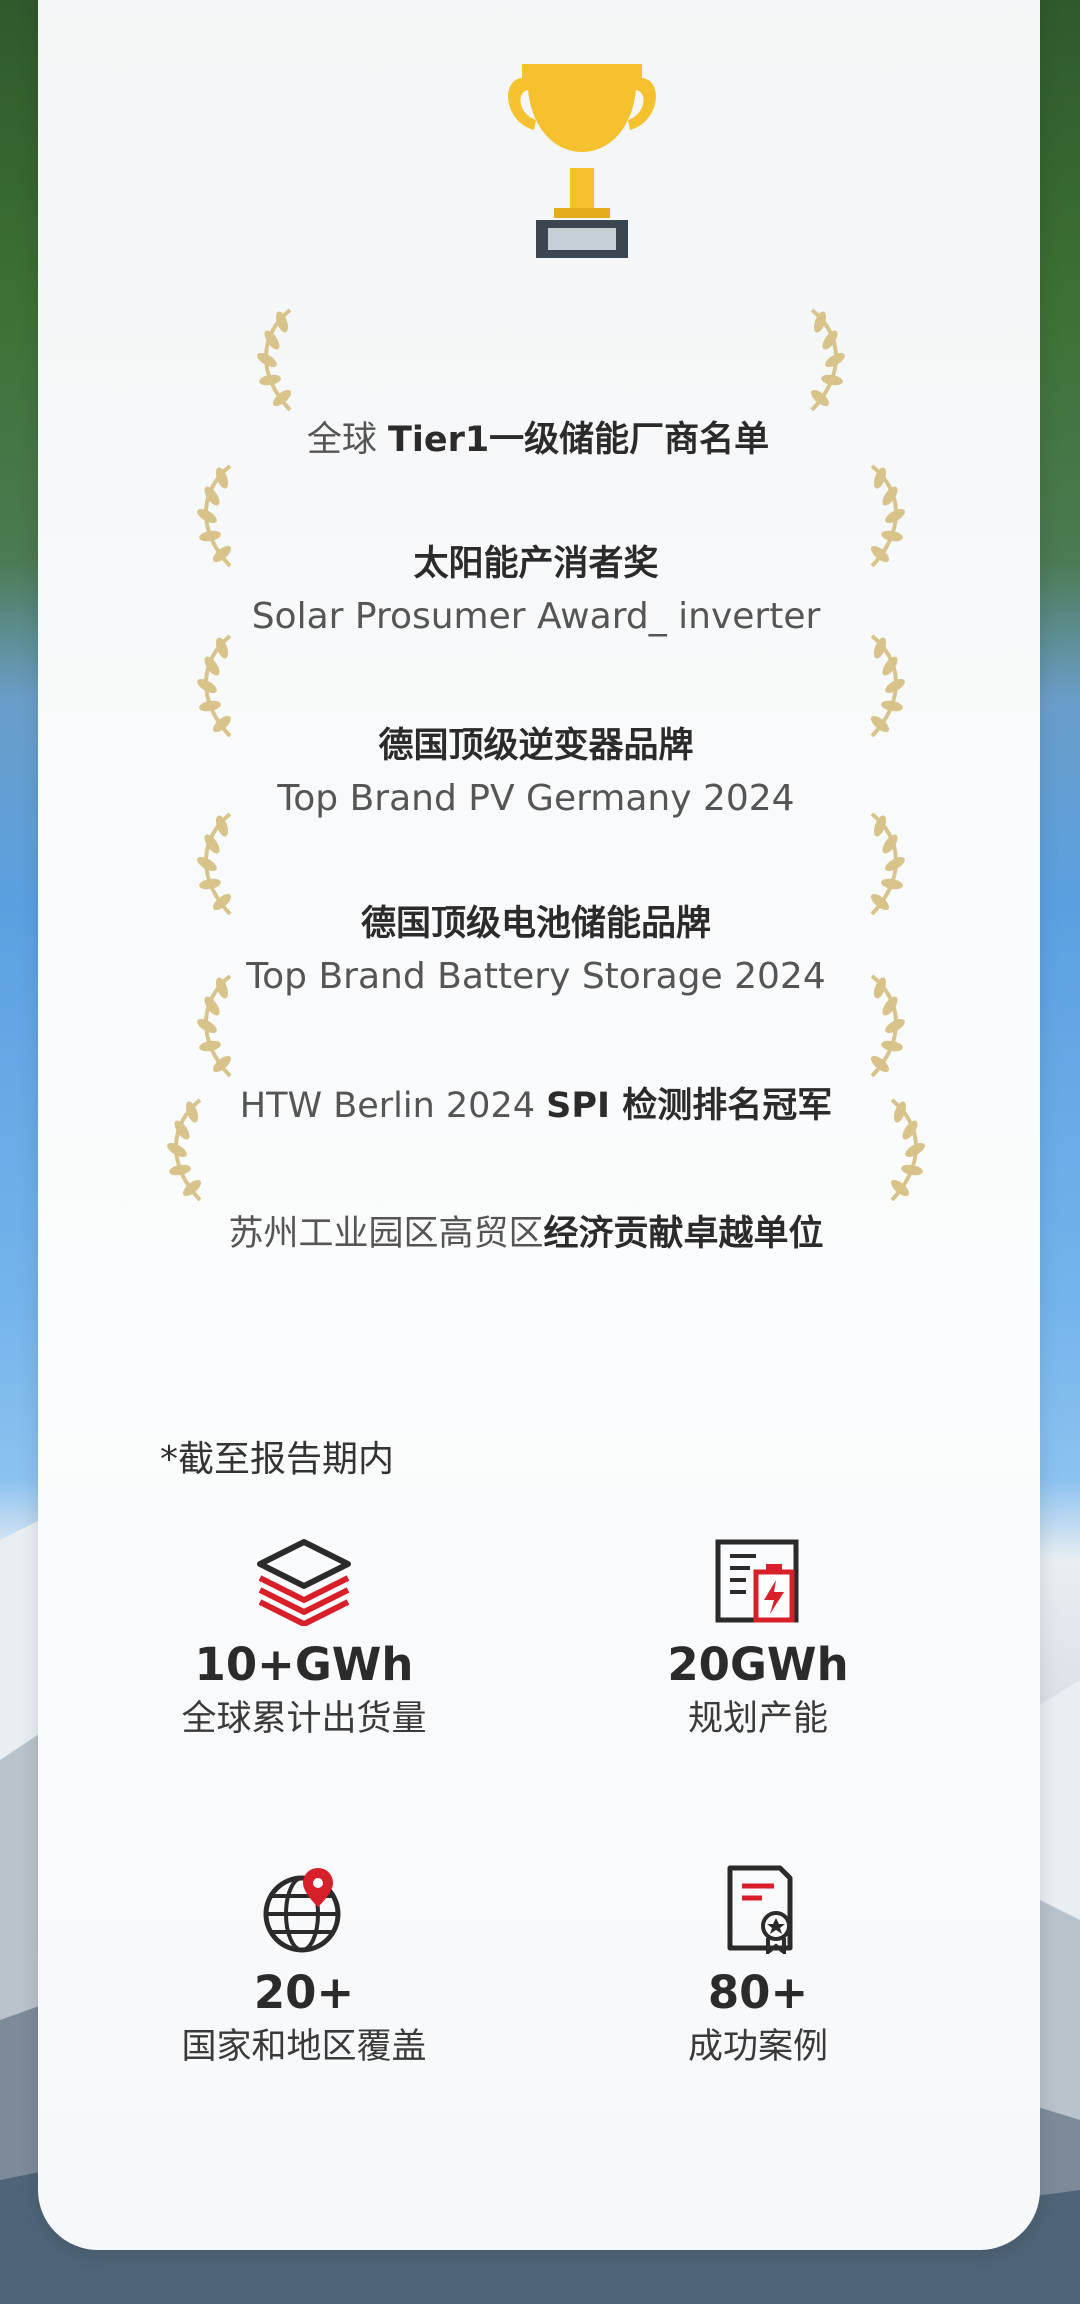  Describe the element at coordinates (302, 1910) in the screenshot. I see `globe-pin-icon` at that location.